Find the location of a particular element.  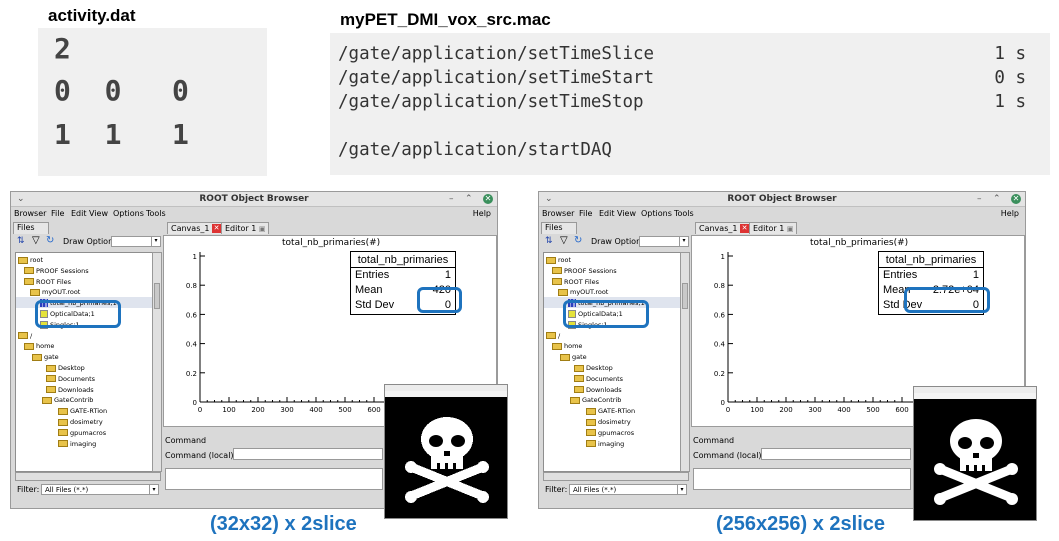

mac-file-title: myPET_DMI_vox_src.mac is located at coordinates (445, 19).